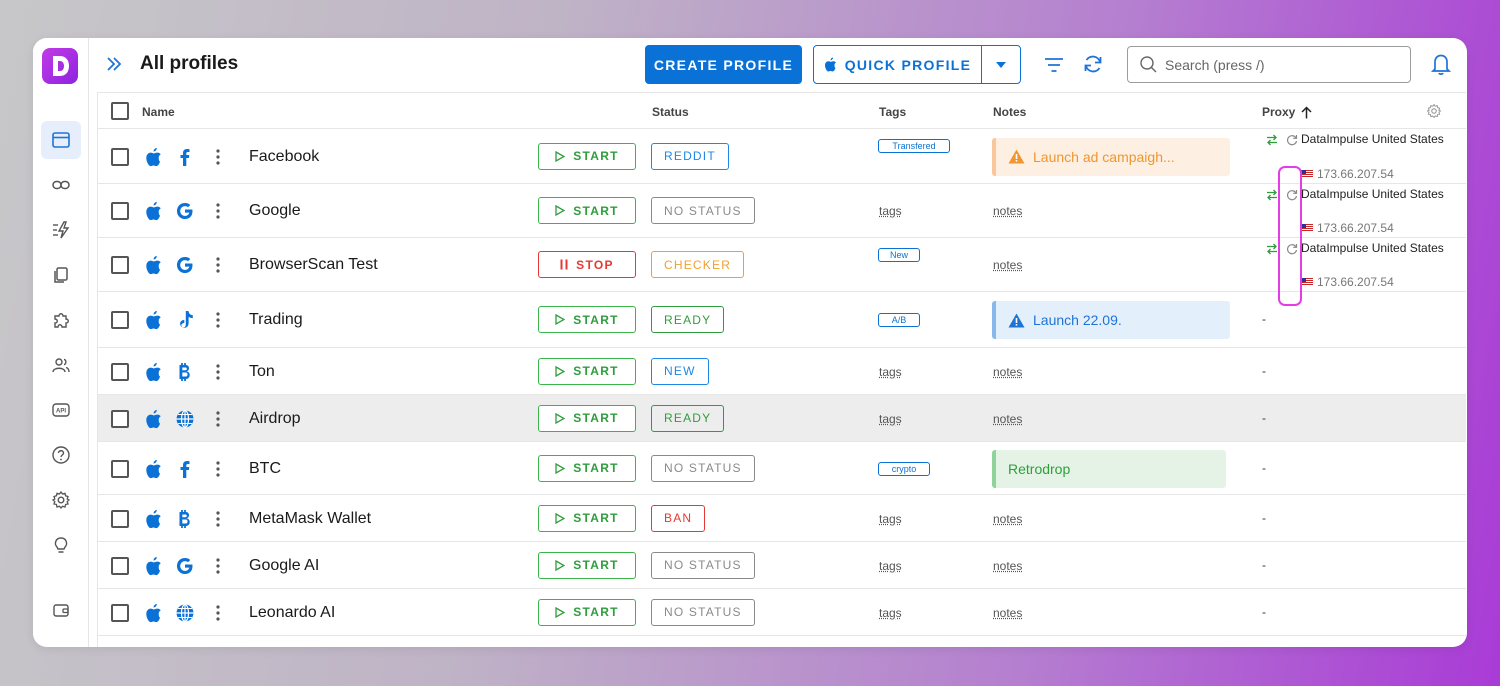 This screenshot has width=1500, height=686. What do you see at coordinates (899, 320) in the screenshot?
I see `tag-pill: A/B` at bounding box center [899, 320].